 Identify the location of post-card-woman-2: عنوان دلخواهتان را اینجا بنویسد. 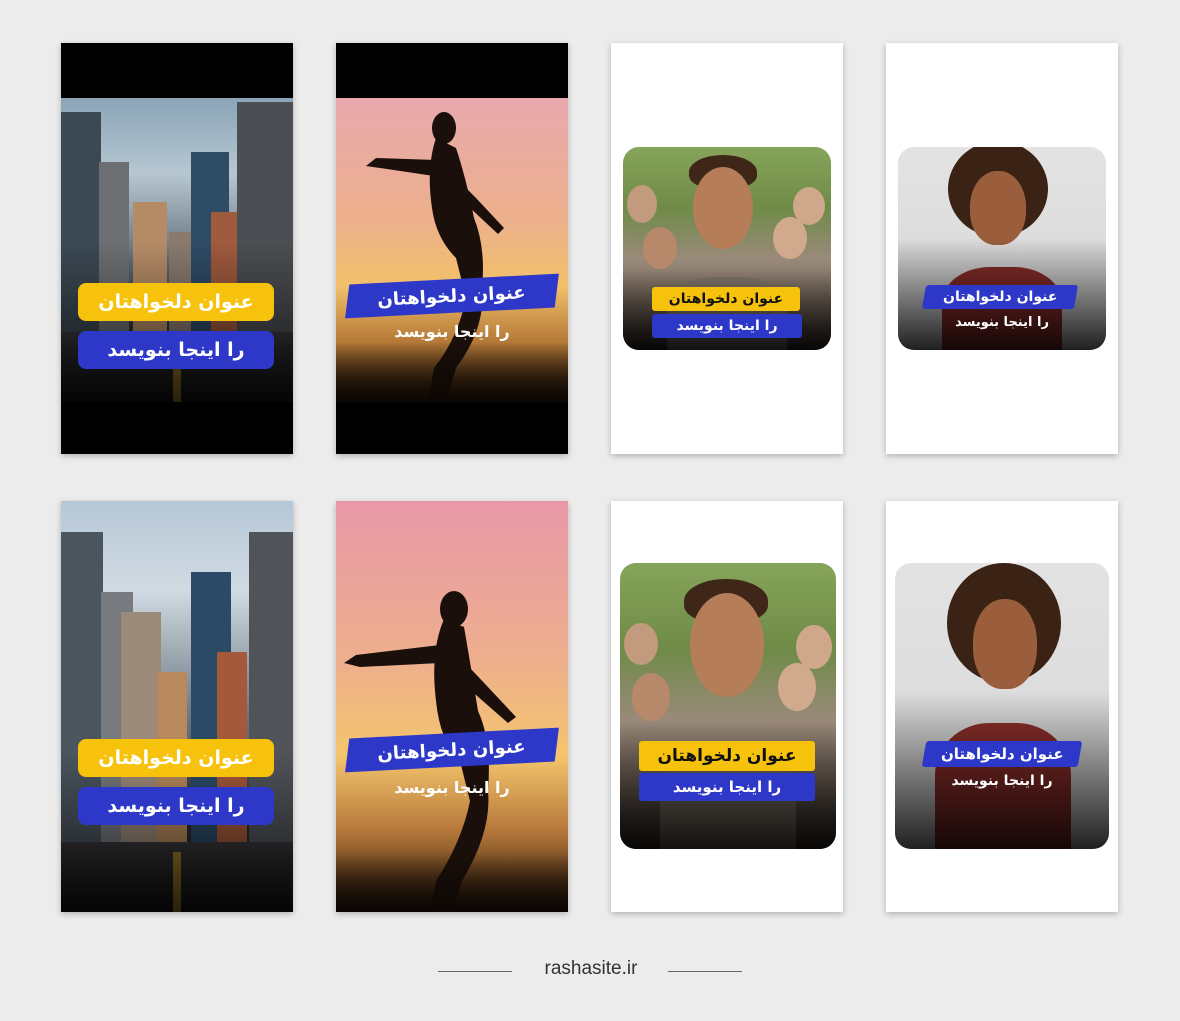
(1002, 706).